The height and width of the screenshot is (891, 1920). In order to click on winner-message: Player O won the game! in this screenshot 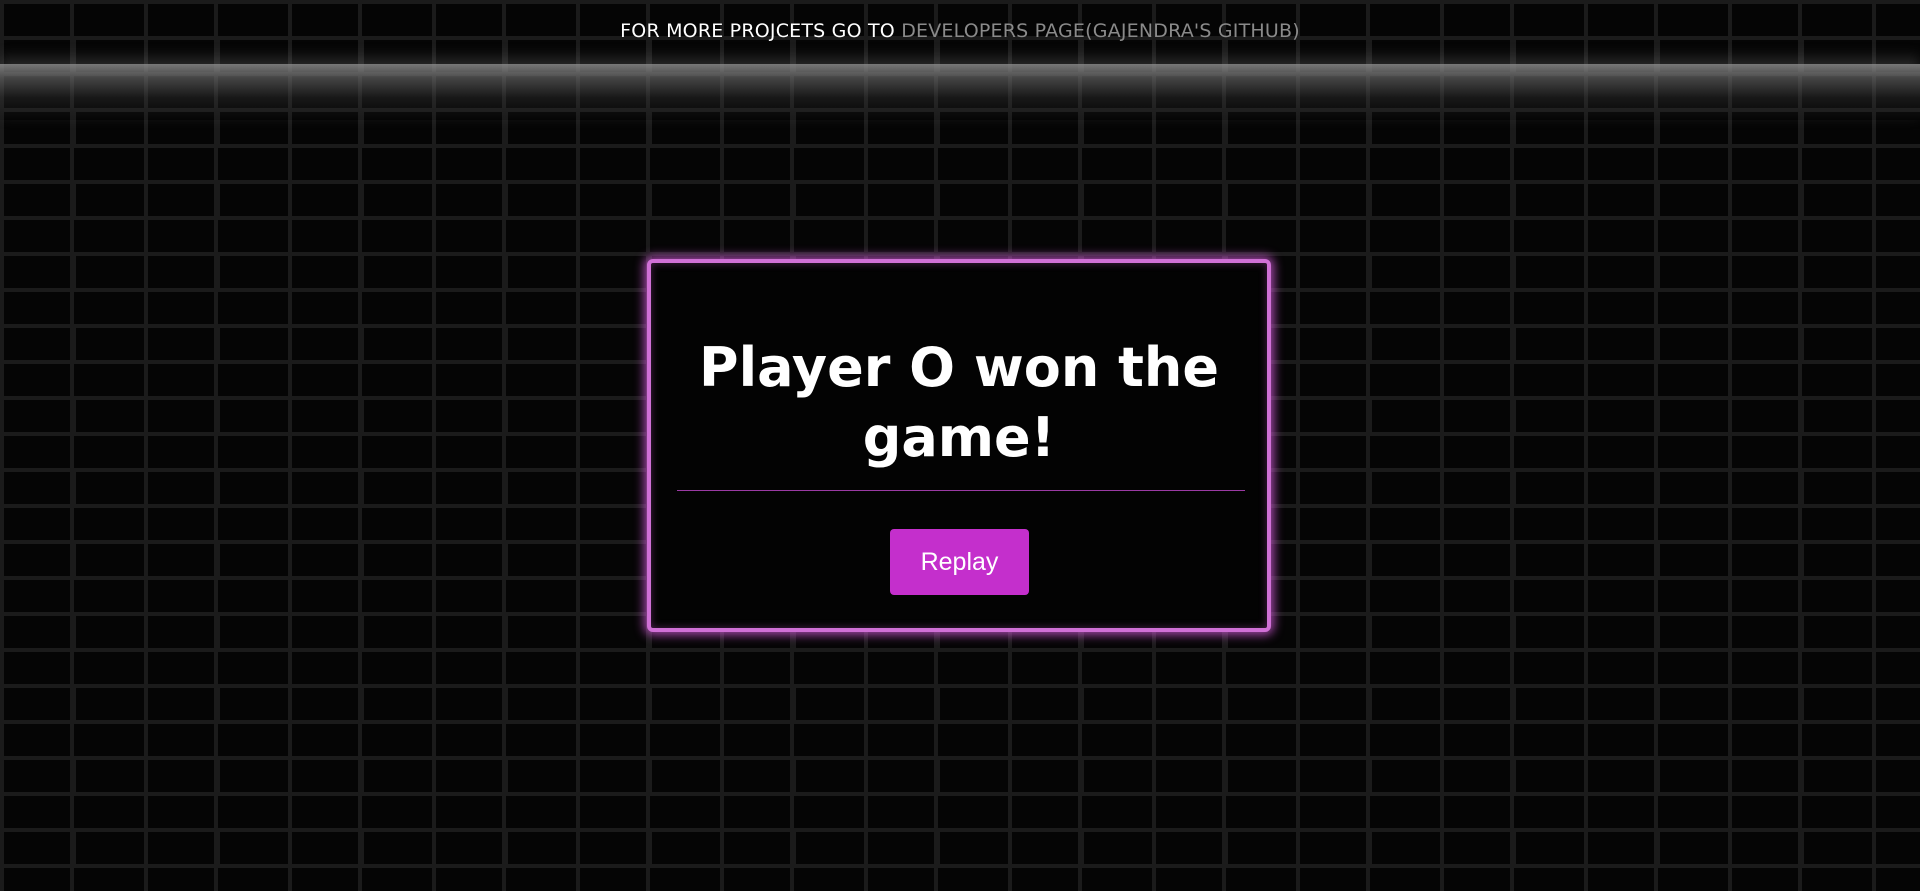, I will do `click(959, 402)`.